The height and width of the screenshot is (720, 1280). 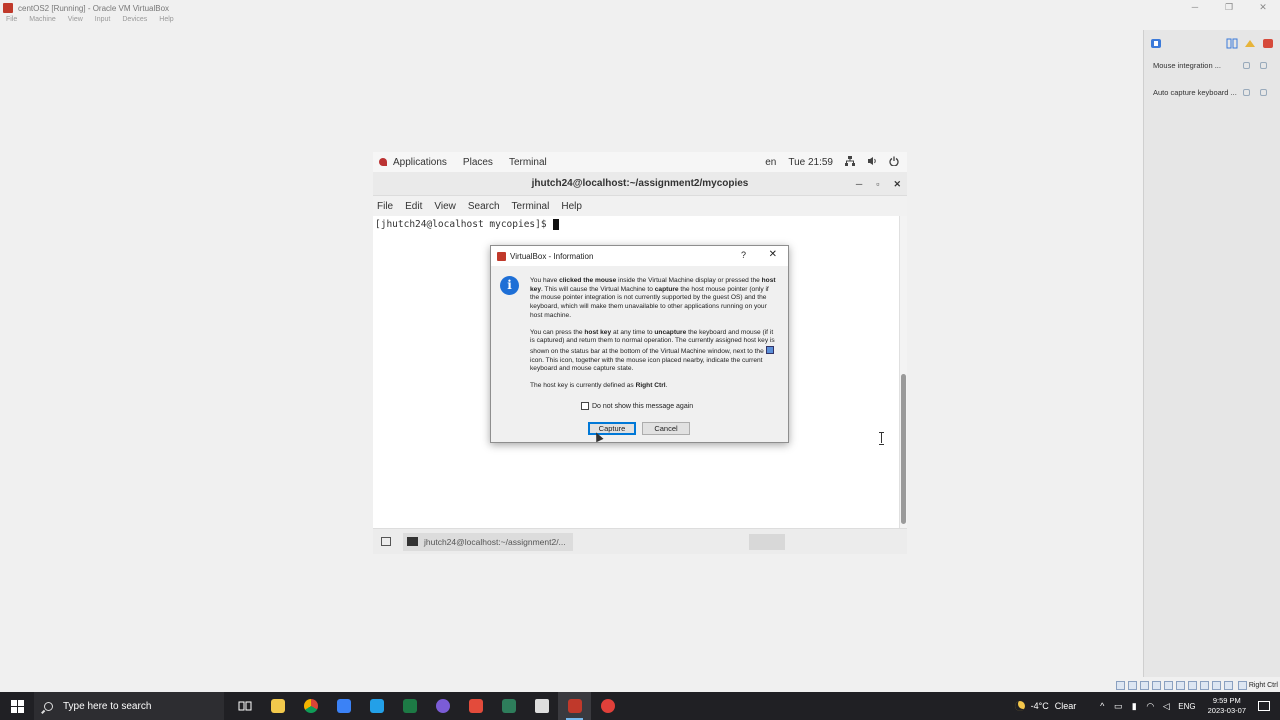 What do you see at coordinates (94, 8) in the screenshot?
I see `window-title: centOS2 [Running] - Oracle VM VirtualBox` at bounding box center [94, 8].